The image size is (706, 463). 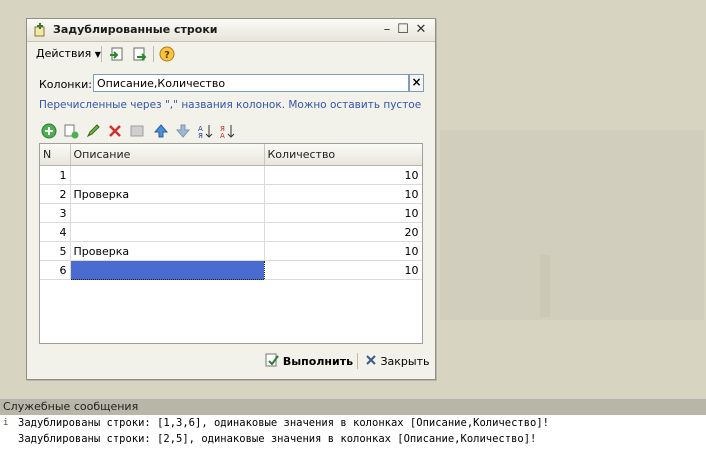 I want to click on table-row: 3 10, so click(x=231, y=213).